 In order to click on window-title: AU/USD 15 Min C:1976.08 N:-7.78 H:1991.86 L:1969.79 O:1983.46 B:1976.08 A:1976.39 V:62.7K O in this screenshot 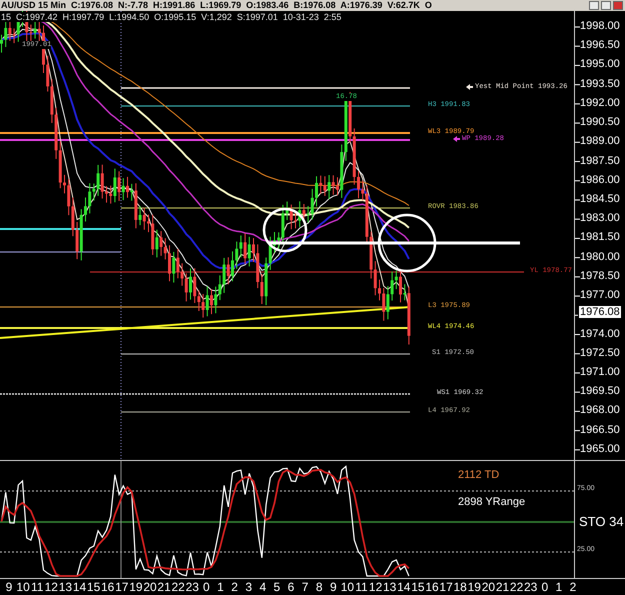, I will do `click(216, 5)`.